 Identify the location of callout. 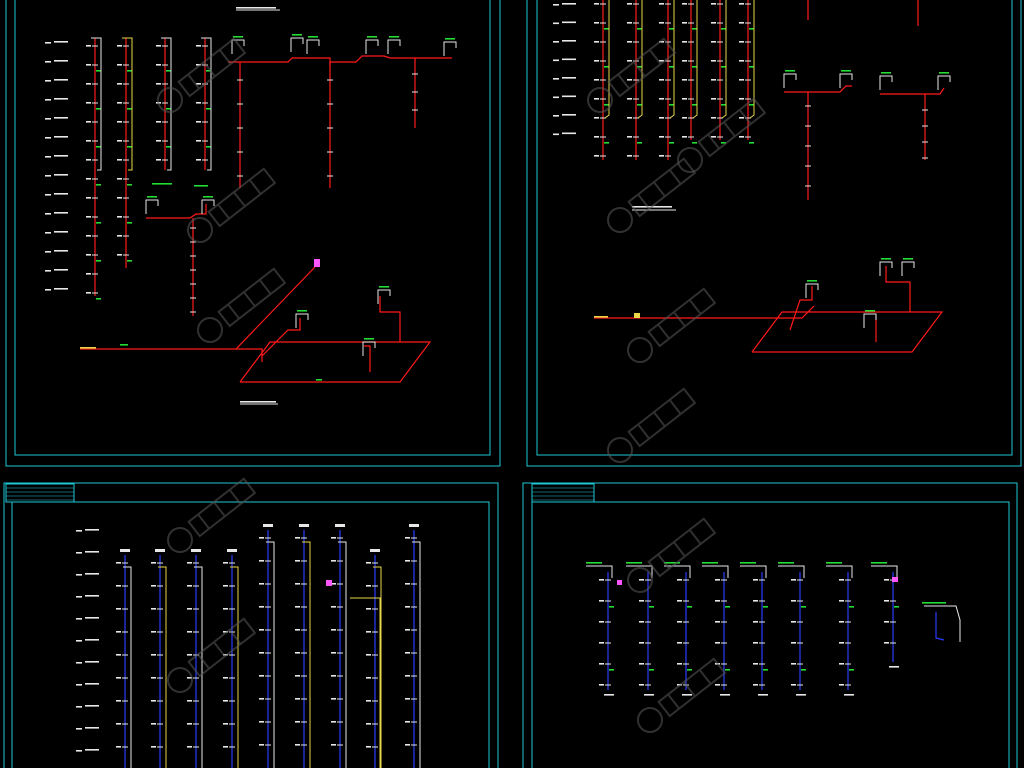
(162, 184).